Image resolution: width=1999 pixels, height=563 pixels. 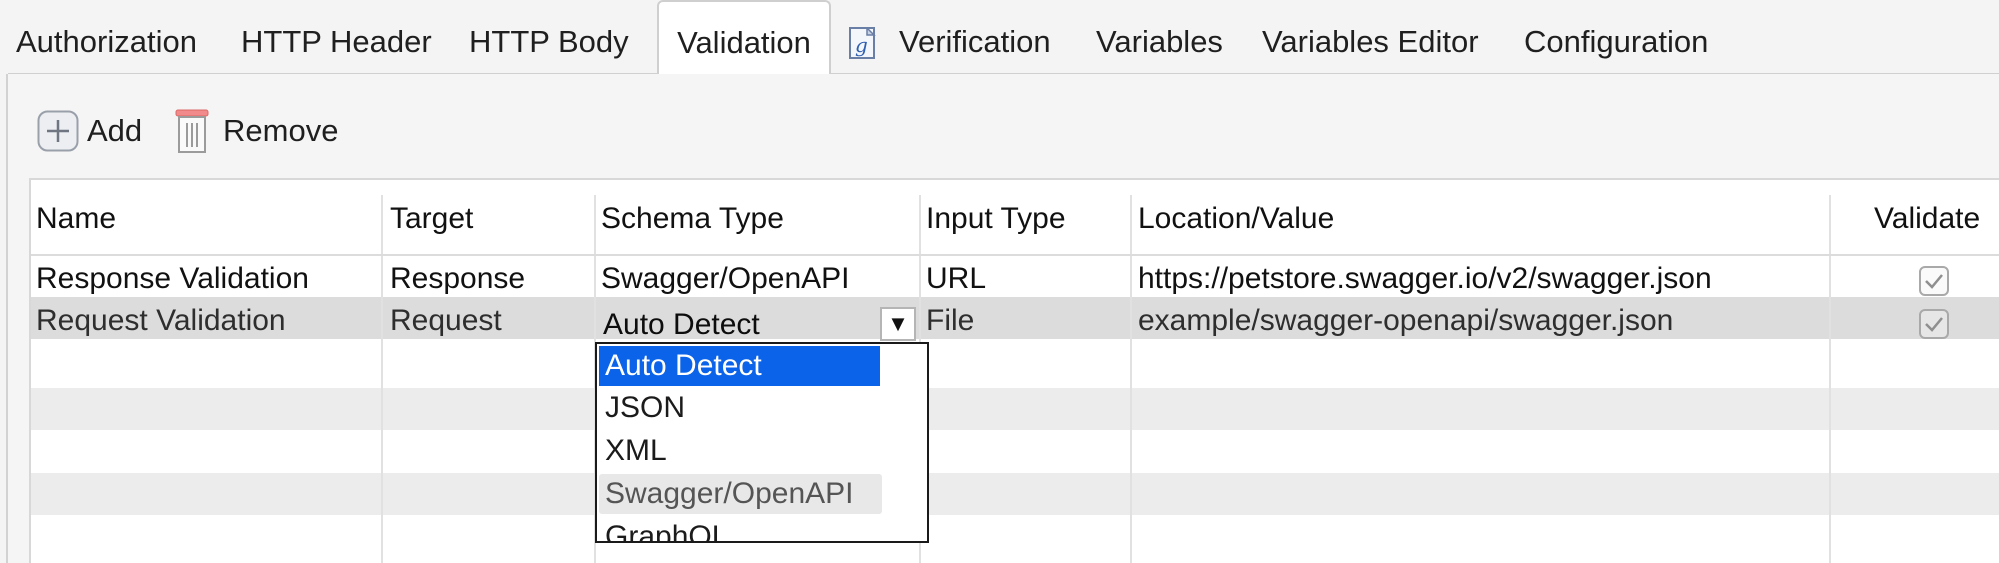 What do you see at coordinates (740, 494) in the screenshot?
I see `dropdown-option-swagger-openapi: Swagger/OpenAPI` at bounding box center [740, 494].